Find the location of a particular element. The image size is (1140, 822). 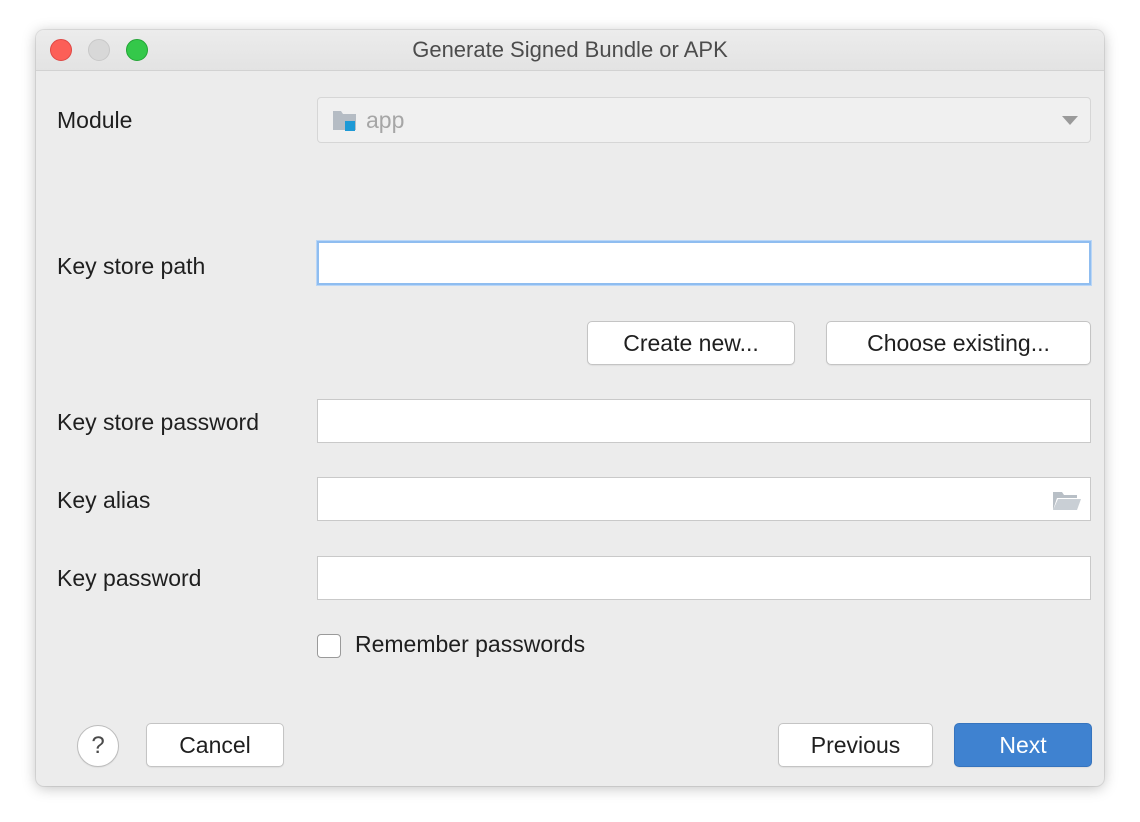

remember-passwords-checkbox is located at coordinates (329, 646).